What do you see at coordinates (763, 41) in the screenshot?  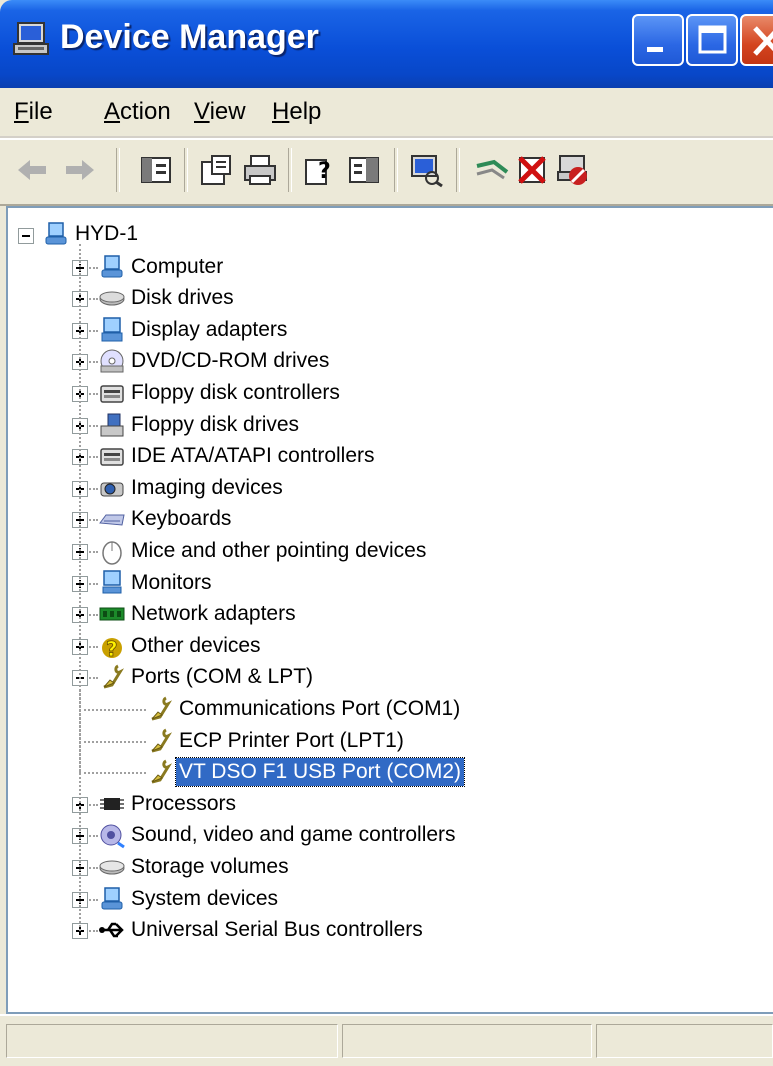 I see `close-icon` at bounding box center [763, 41].